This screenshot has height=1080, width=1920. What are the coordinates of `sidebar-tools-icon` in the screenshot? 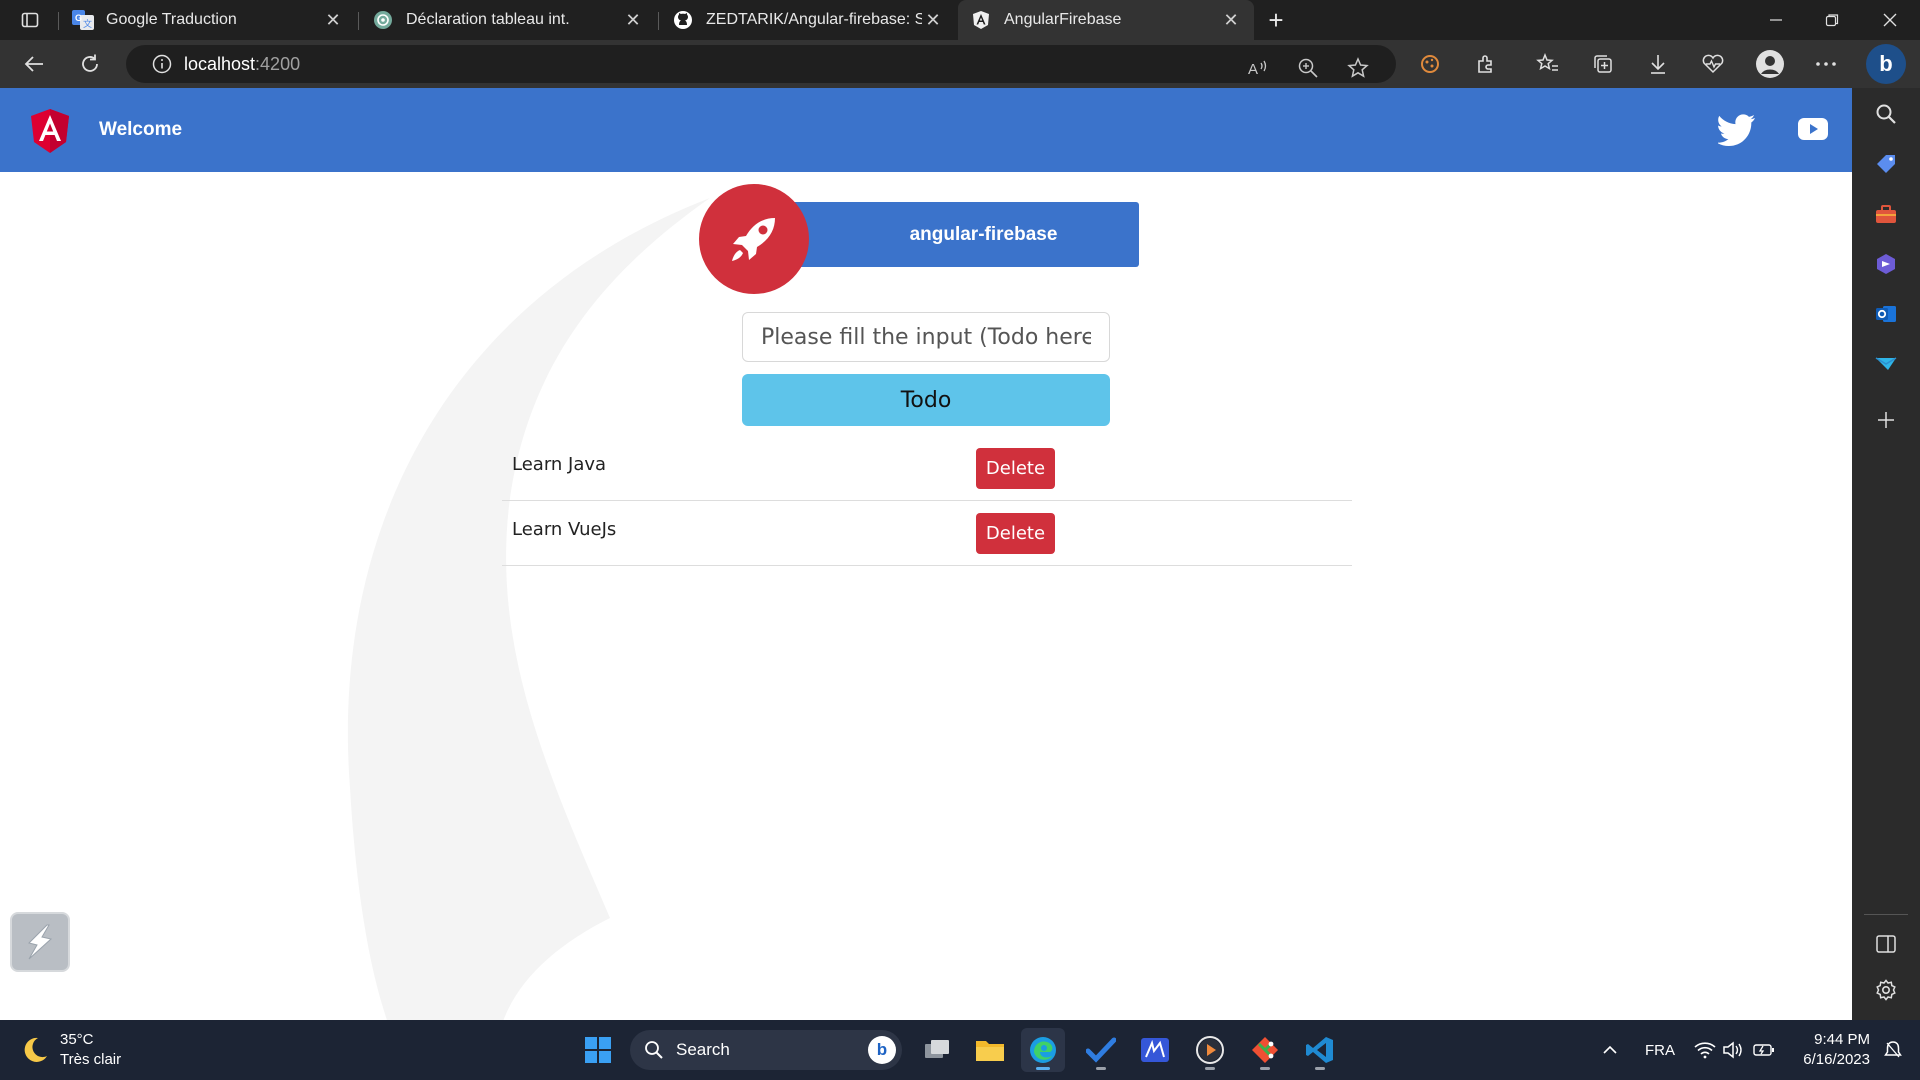 It's located at (1886, 214).